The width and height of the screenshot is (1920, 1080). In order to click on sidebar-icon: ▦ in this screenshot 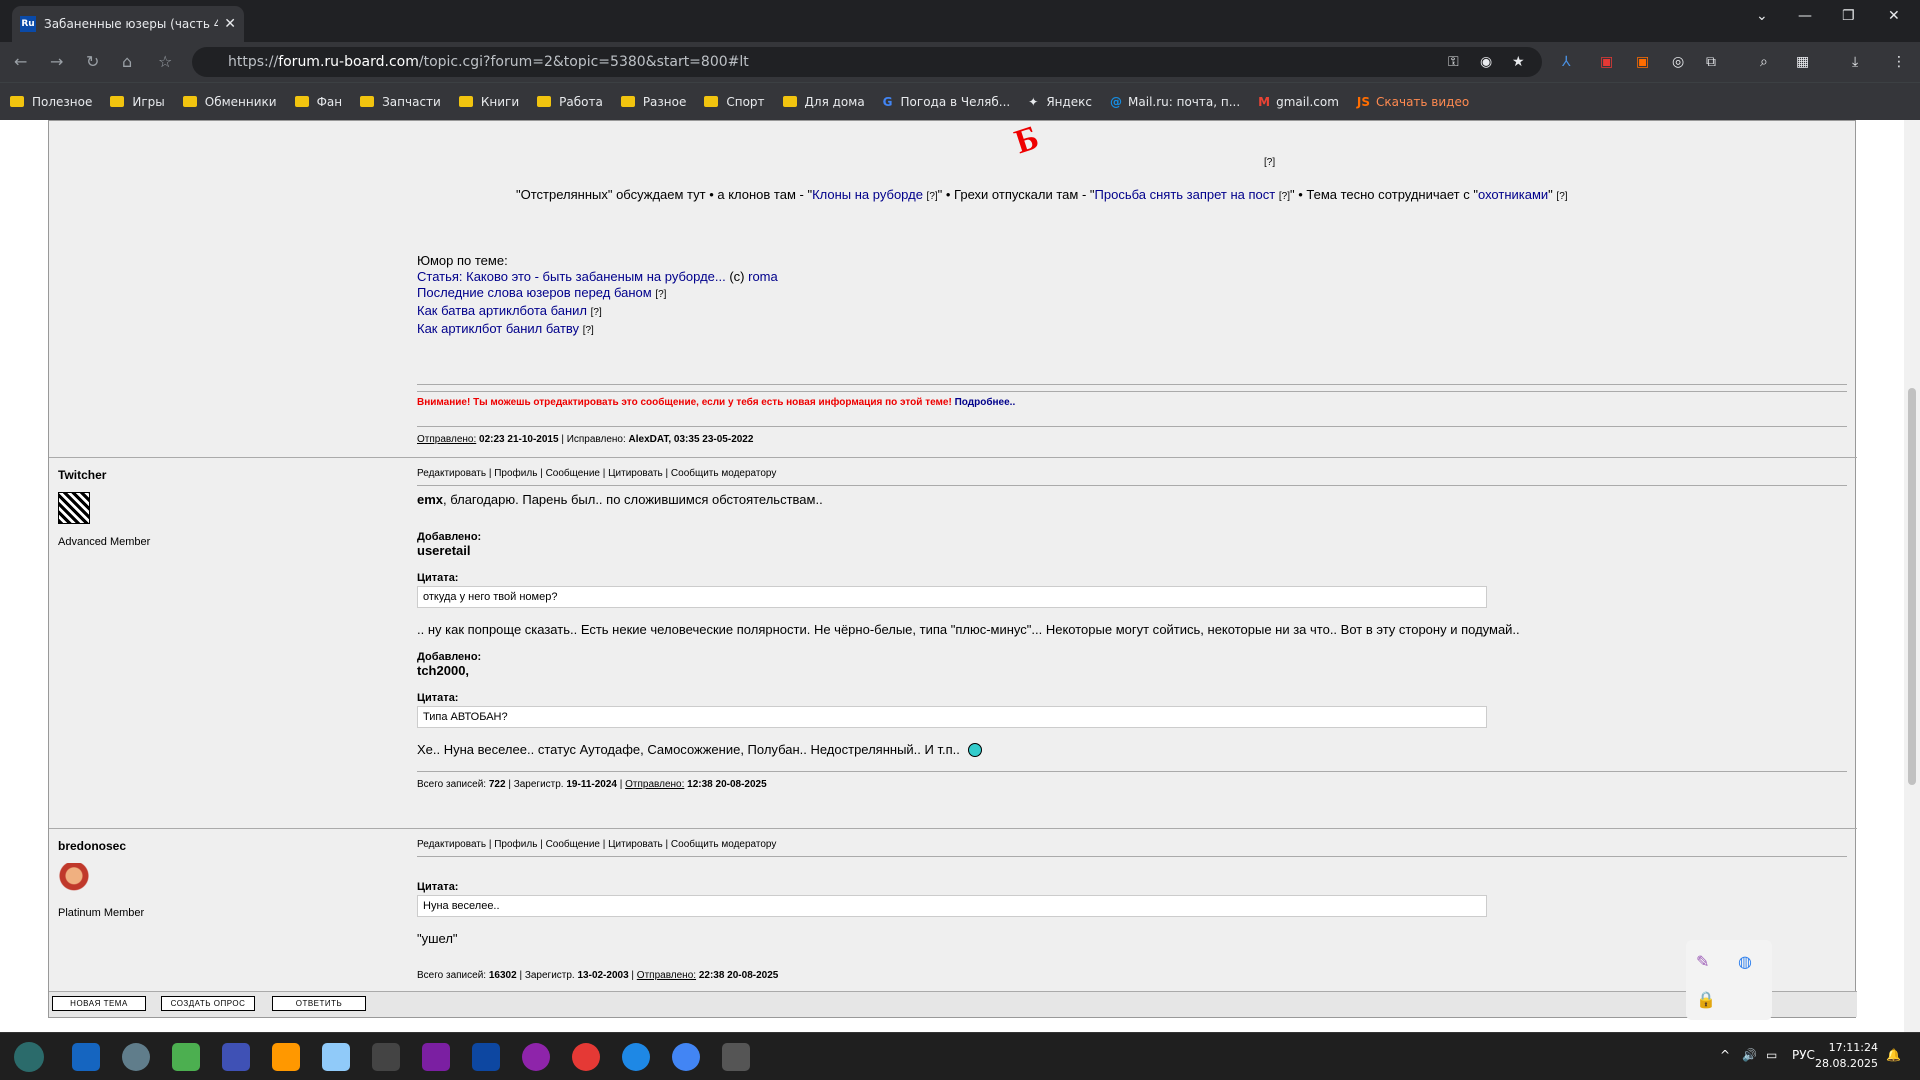, I will do `click(1802, 62)`.